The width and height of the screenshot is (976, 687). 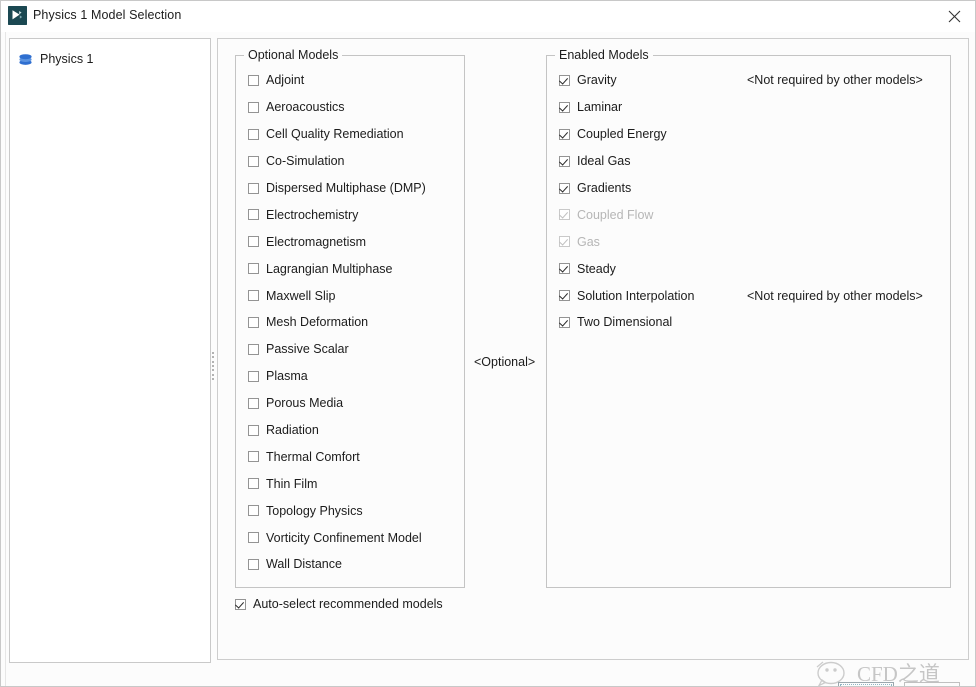 What do you see at coordinates (597, 80) in the screenshot?
I see `model-label: Gravity` at bounding box center [597, 80].